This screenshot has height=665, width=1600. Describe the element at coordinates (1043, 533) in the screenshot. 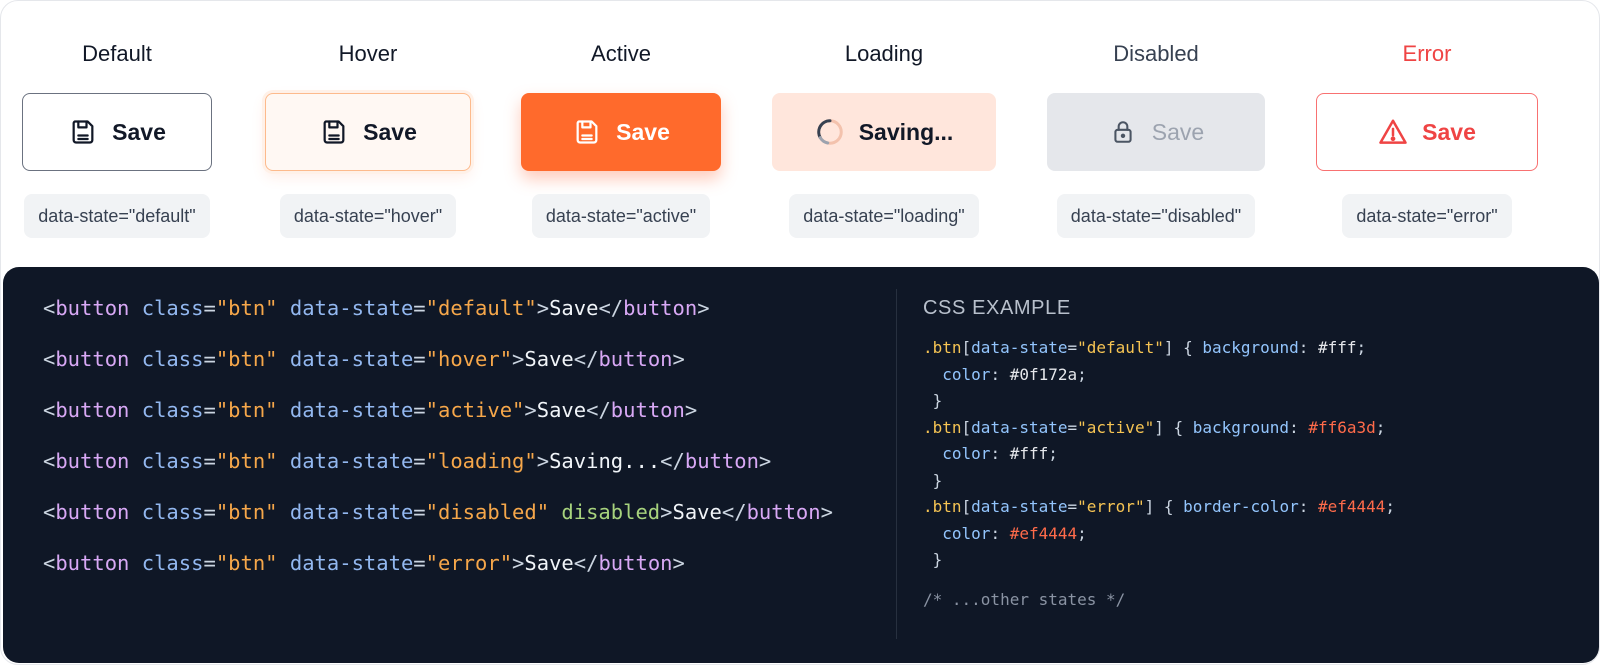

I see `code-token: #ef4444` at that location.